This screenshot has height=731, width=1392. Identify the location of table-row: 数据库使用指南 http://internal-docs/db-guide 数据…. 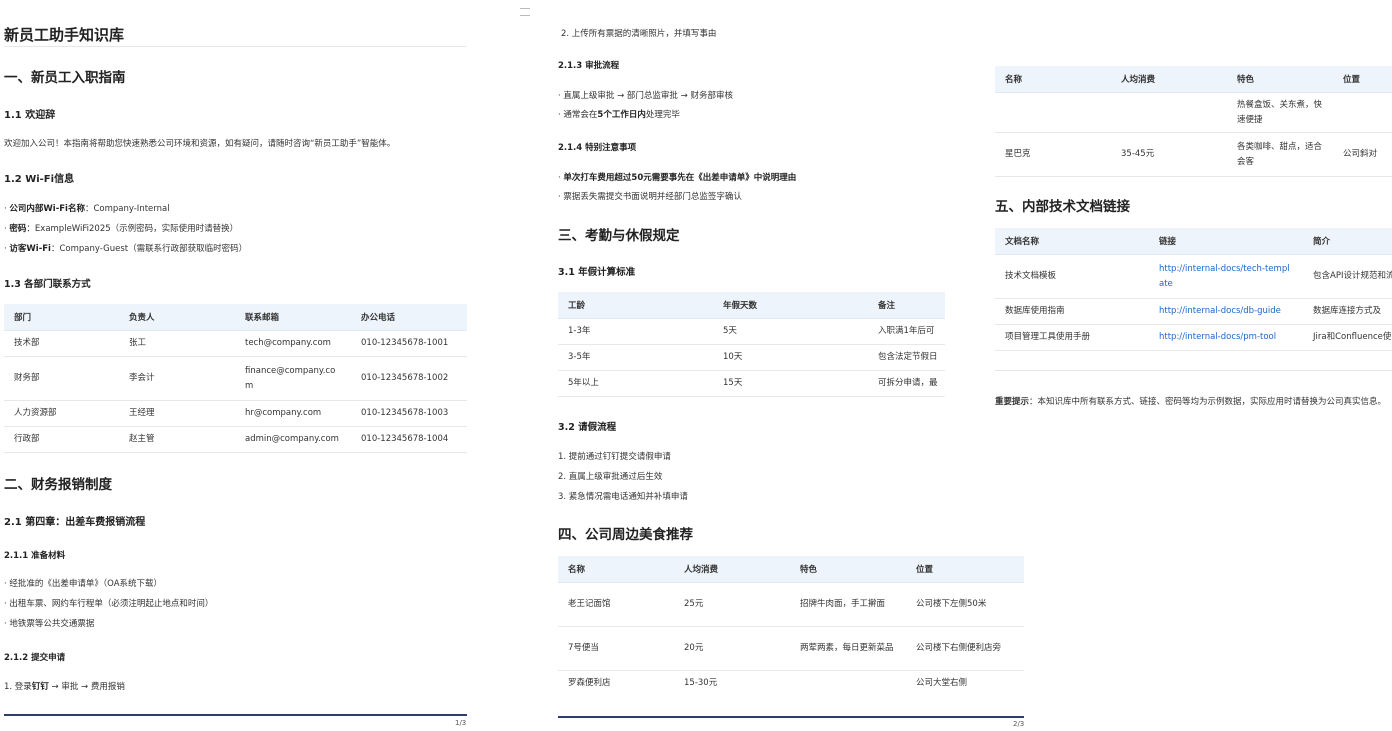
(1193, 311).